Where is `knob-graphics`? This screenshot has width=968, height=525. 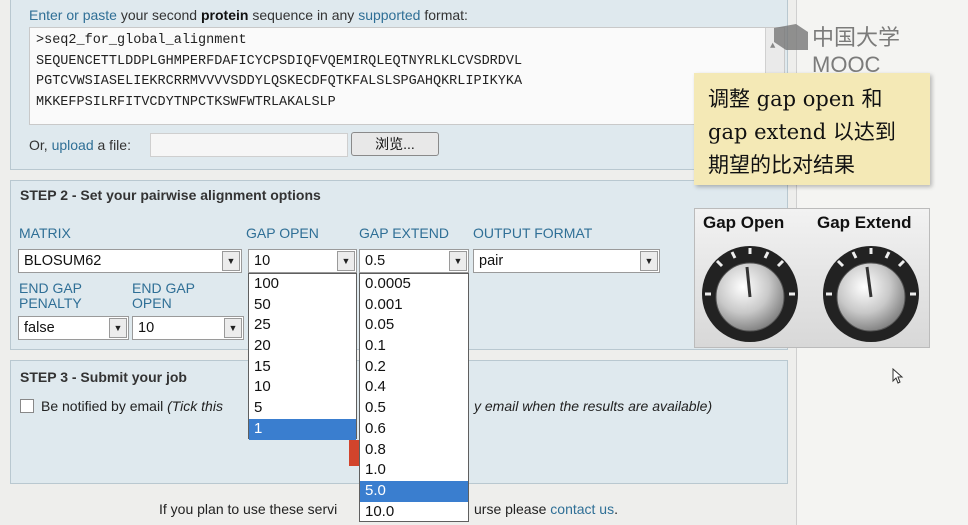 knob-graphics is located at coordinates (810, 294).